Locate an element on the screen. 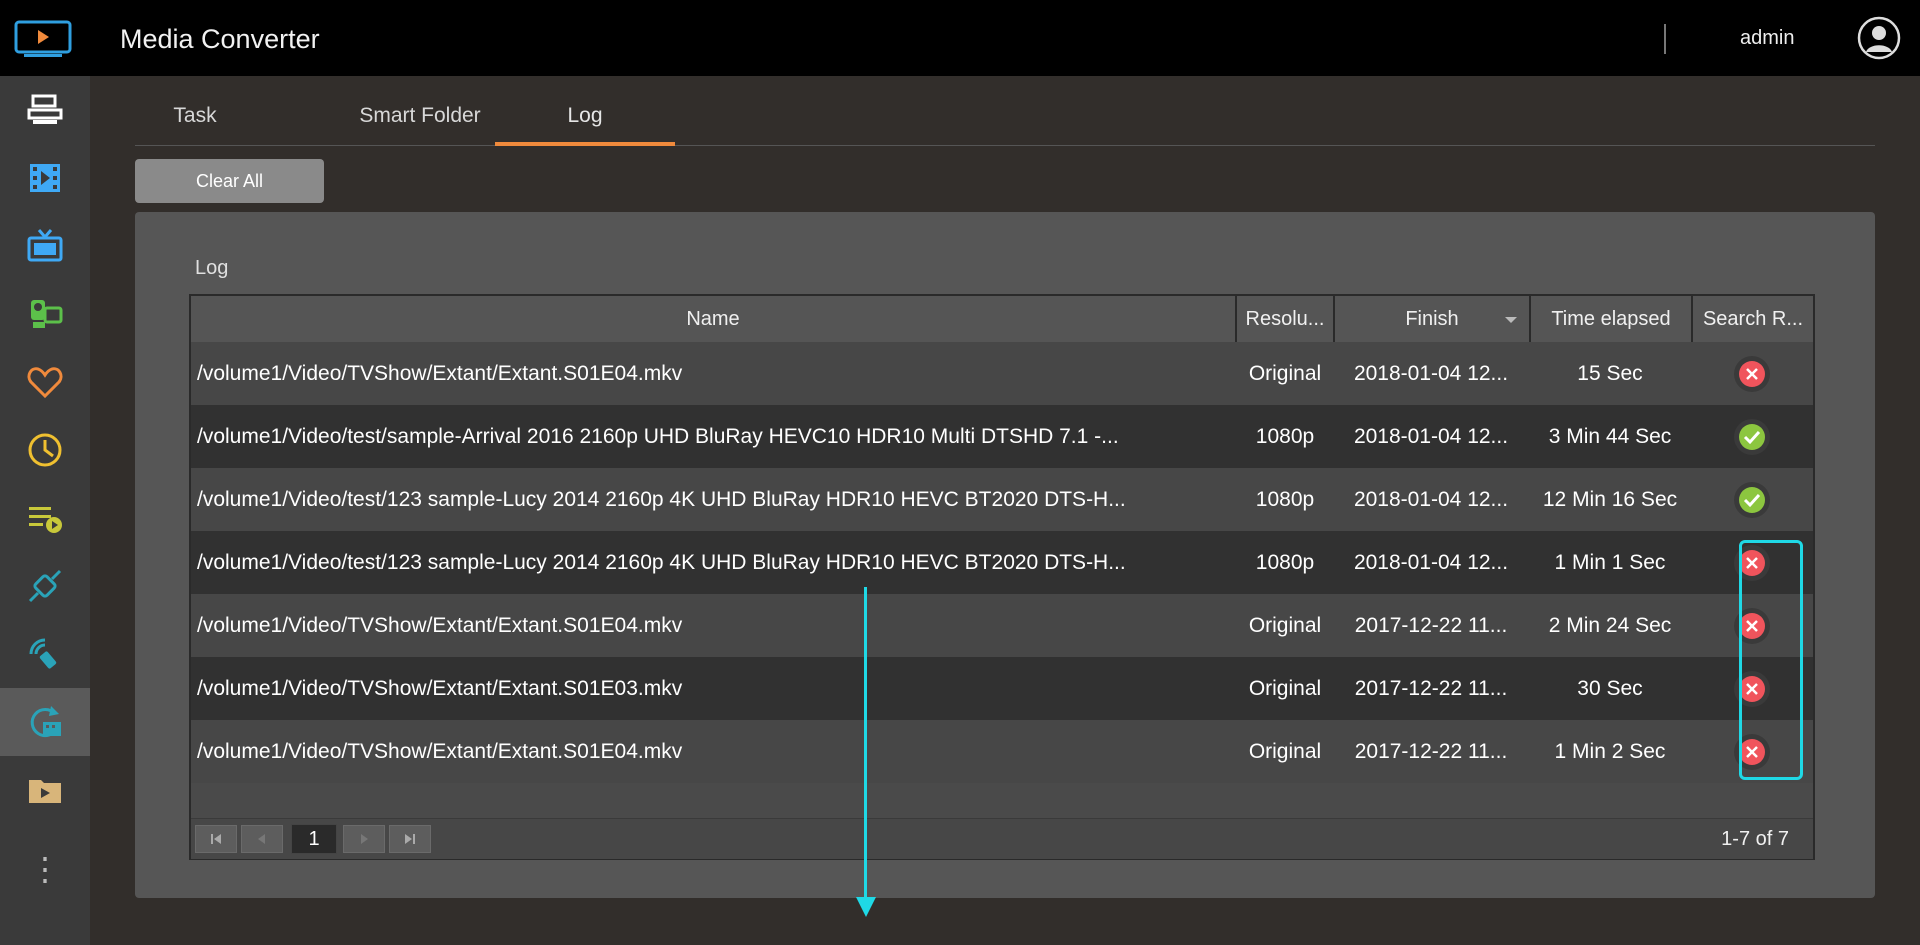 This screenshot has width=1920, height=945. plug-icon is located at coordinates (45, 586).